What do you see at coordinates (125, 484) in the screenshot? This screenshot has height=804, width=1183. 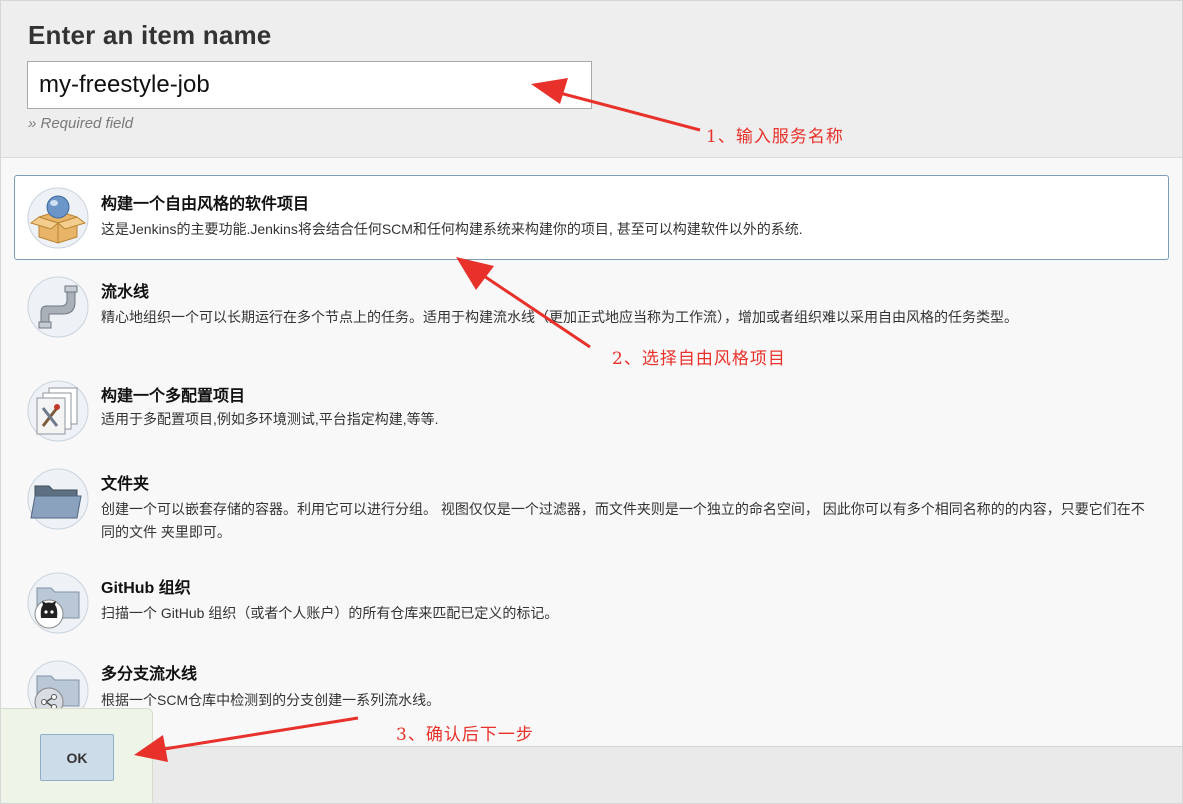 I see `item-type-label: 文件夹` at bounding box center [125, 484].